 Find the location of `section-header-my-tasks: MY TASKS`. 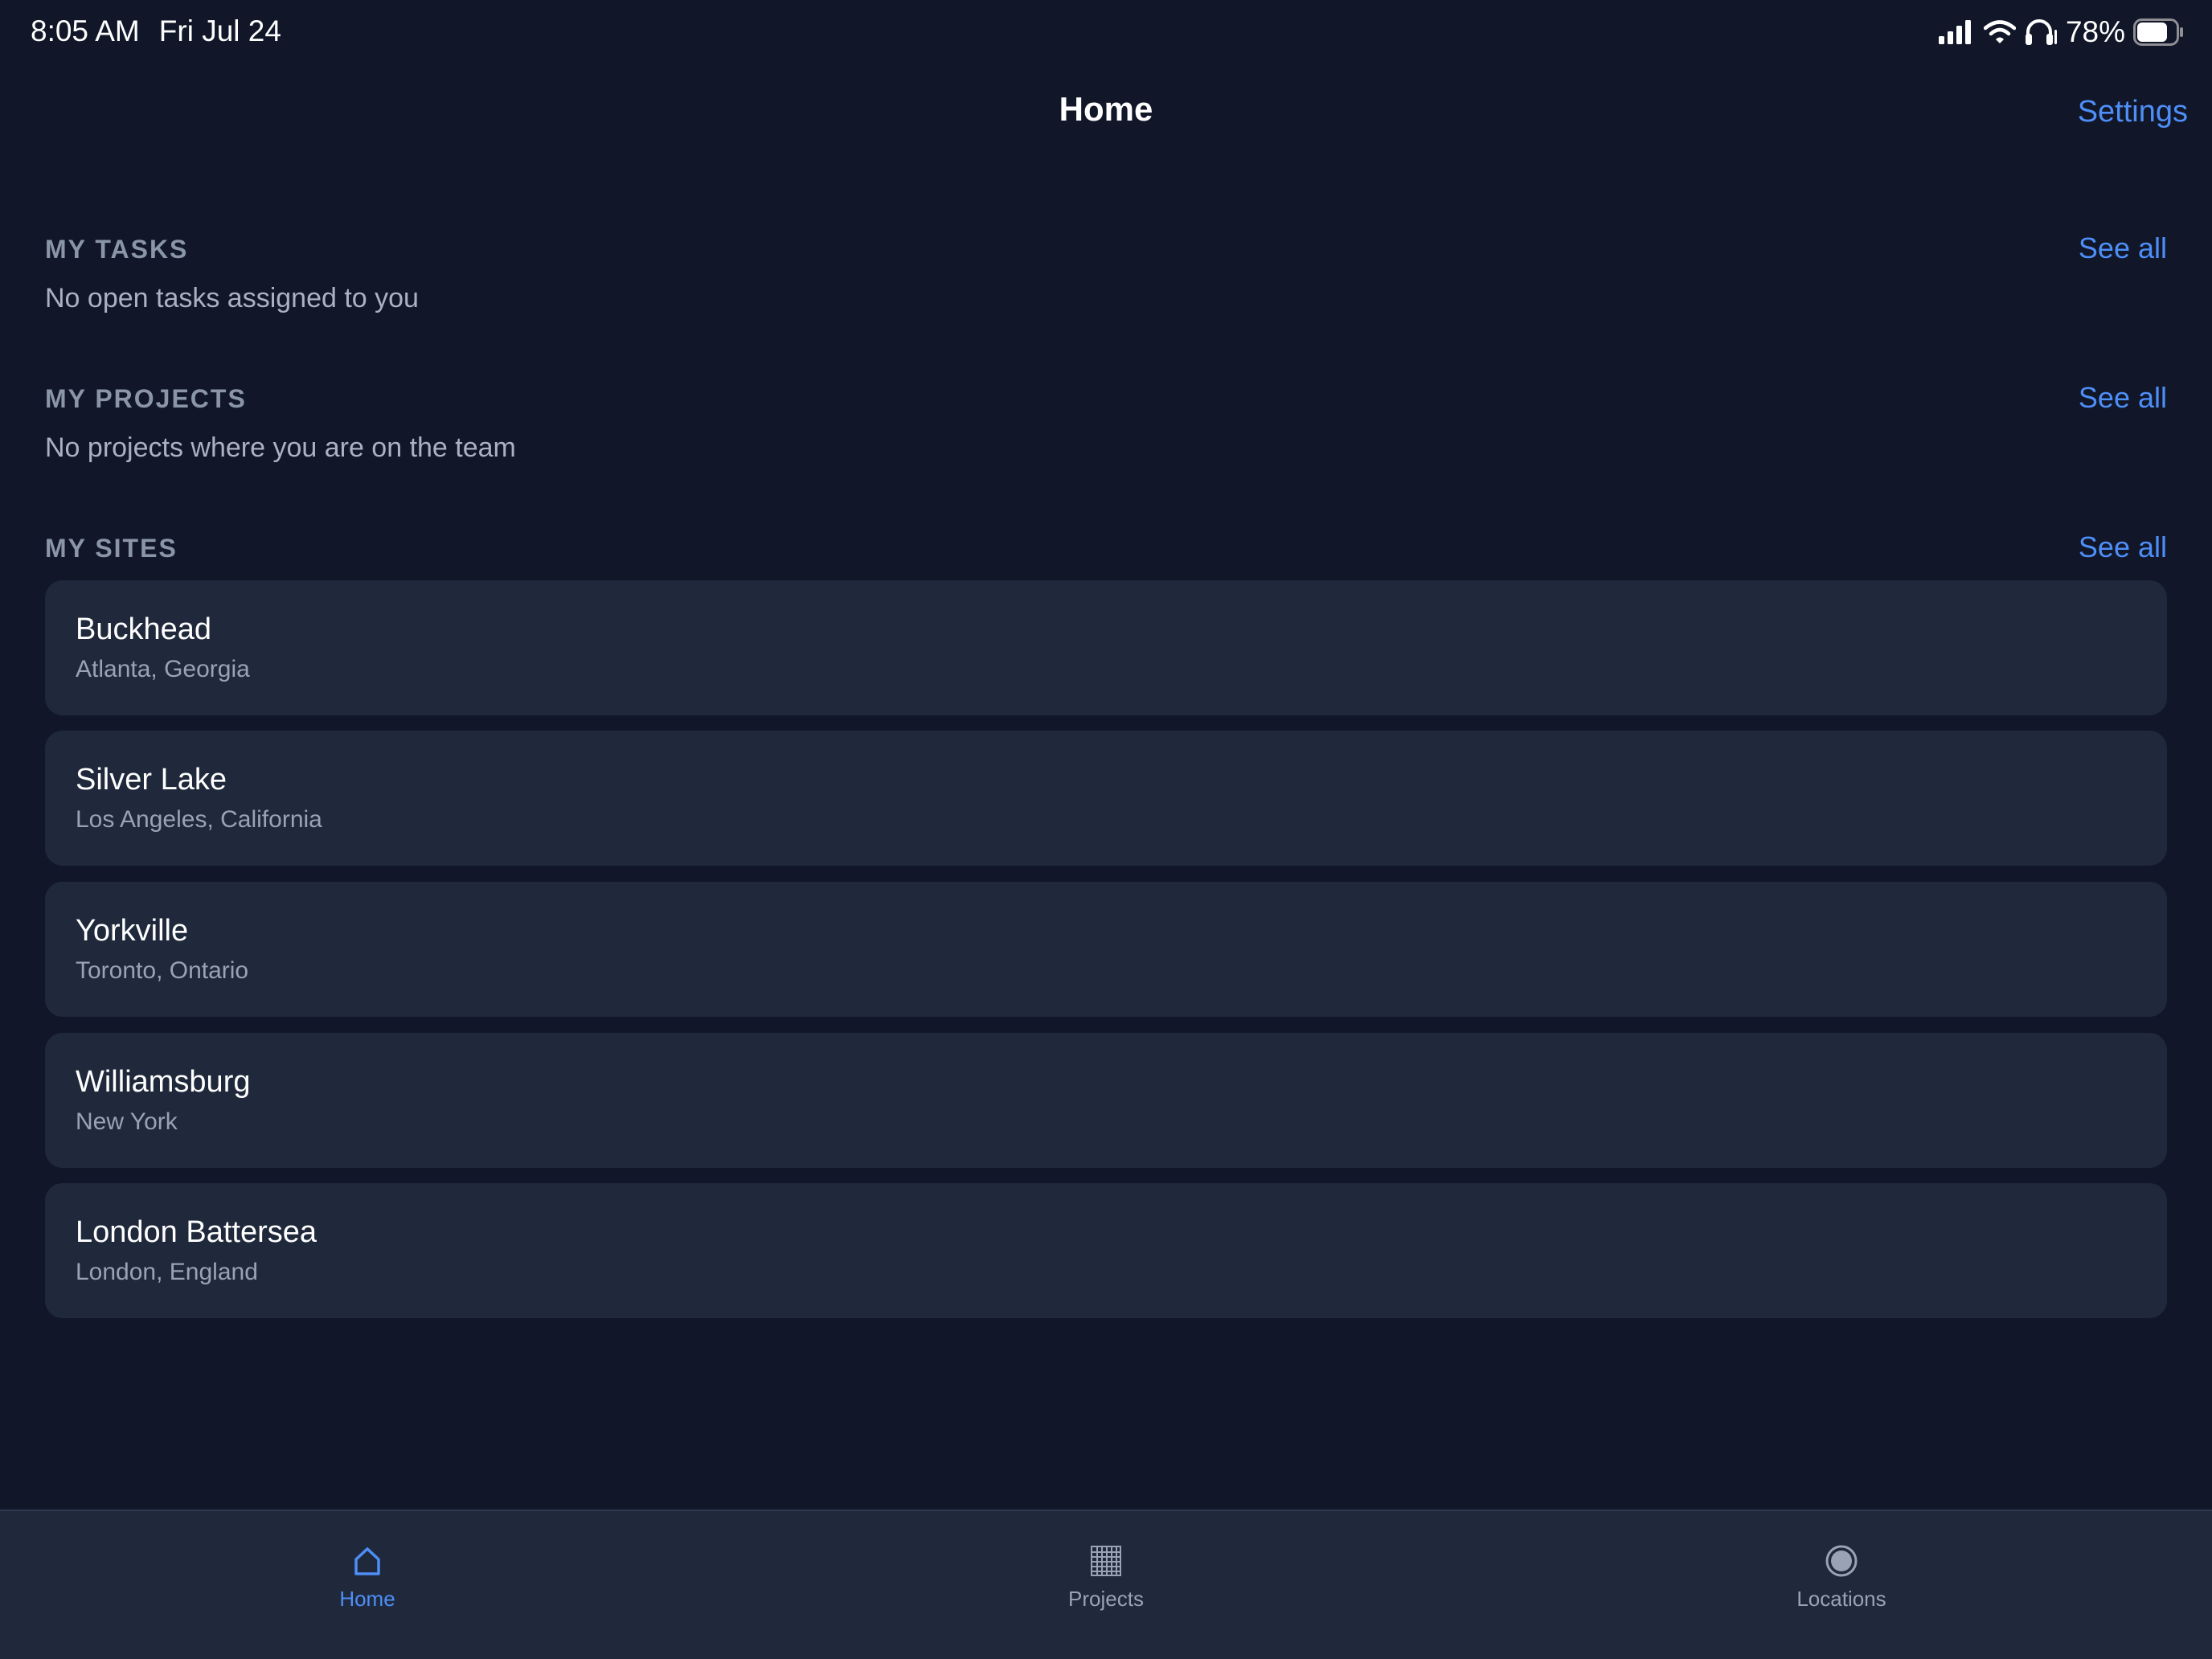

section-header-my-tasks: MY TASKS is located at coordinates (117, 249).